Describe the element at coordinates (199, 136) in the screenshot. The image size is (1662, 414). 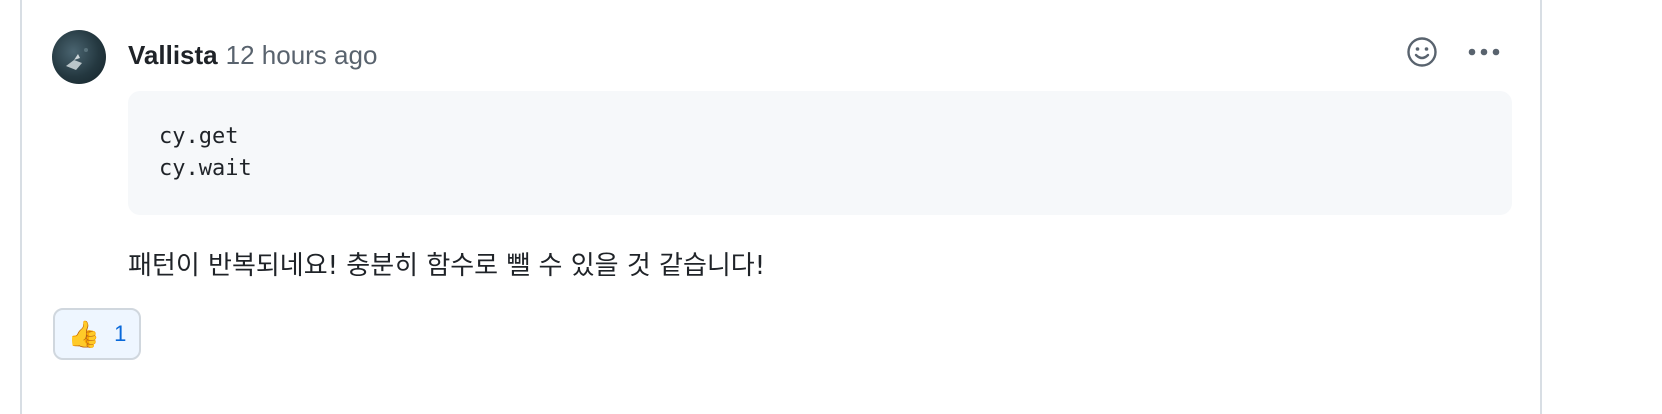
I see `code-line: cy.get` at that location.